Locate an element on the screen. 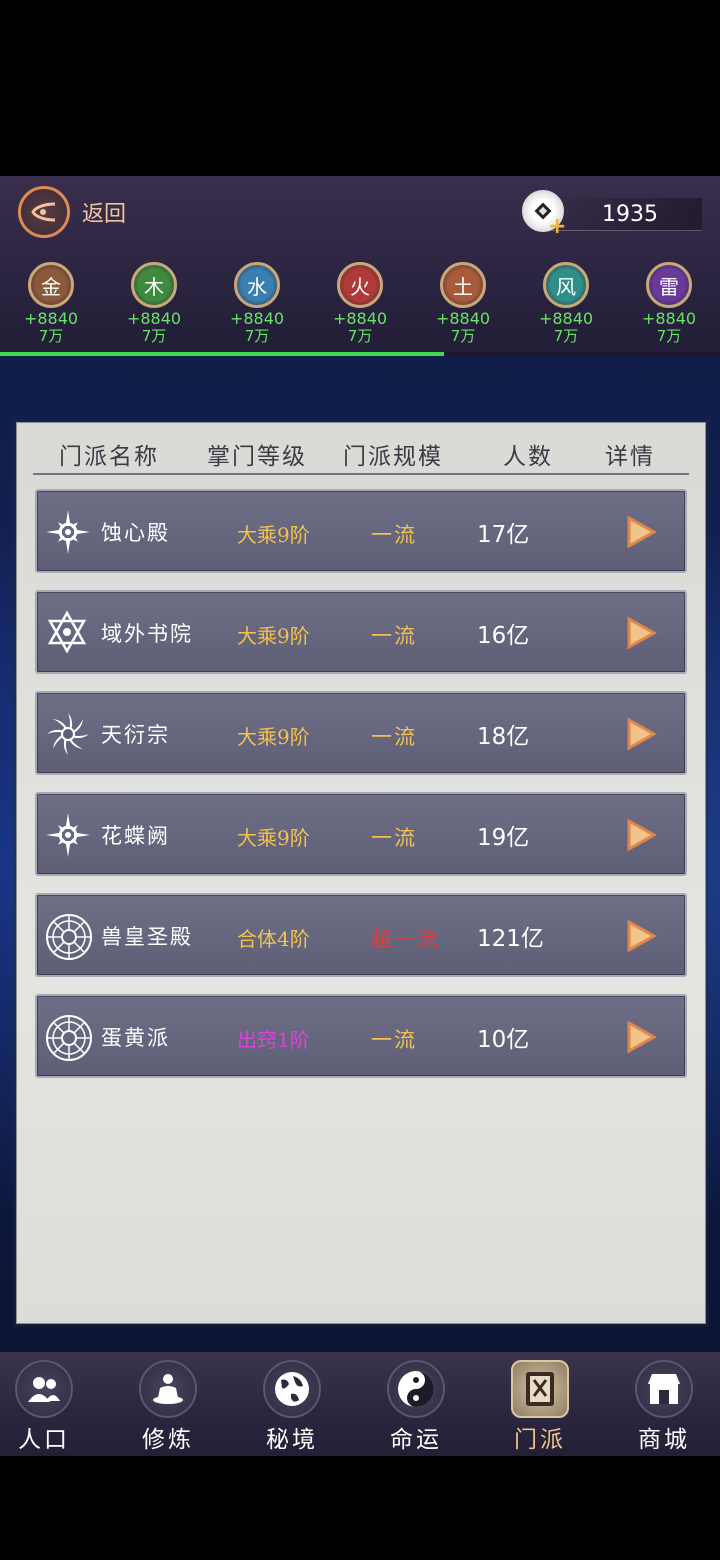 The width and height of the screenshot is (720, 1560). master-level: 出窍1阶 is located at coordinates (273, 1040).